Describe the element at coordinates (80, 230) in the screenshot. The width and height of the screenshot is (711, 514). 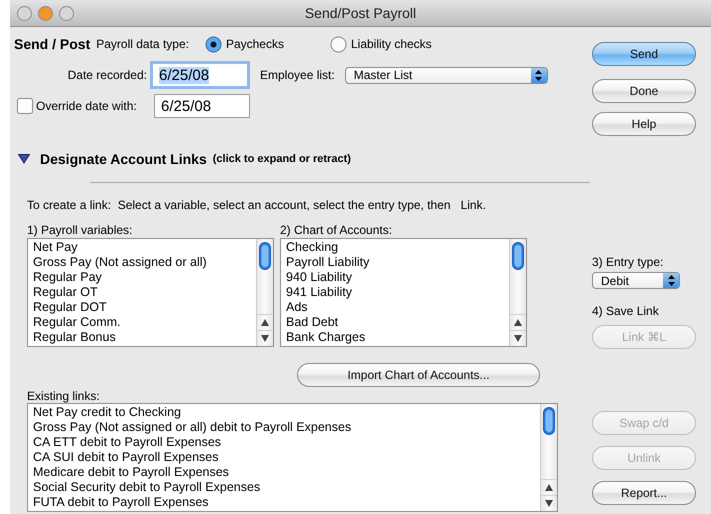
I see `list-label: 1) Payroll variables:` at that location.